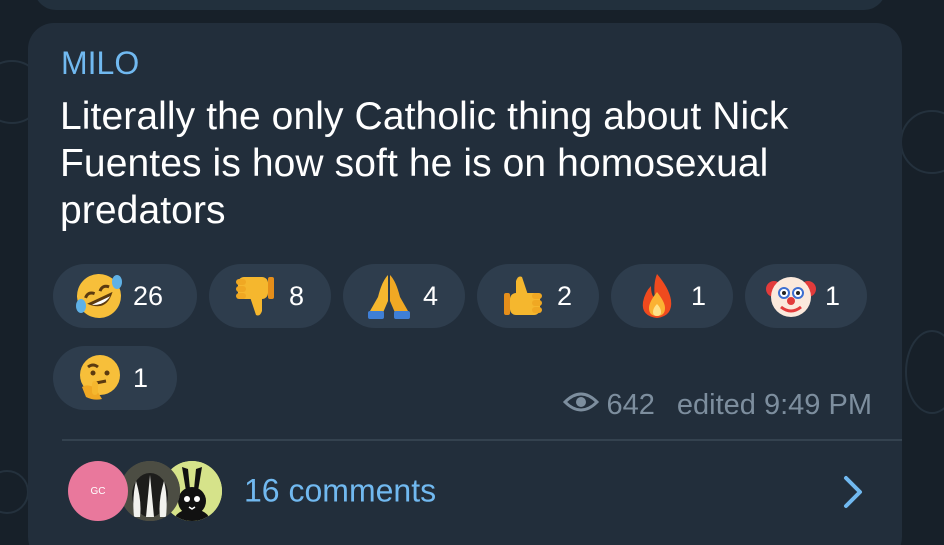 This screenshot has height=545, width=944. Describe the element at coordinates (853, 494) in the screenshot. I see `chevron-right-icon` at that location.